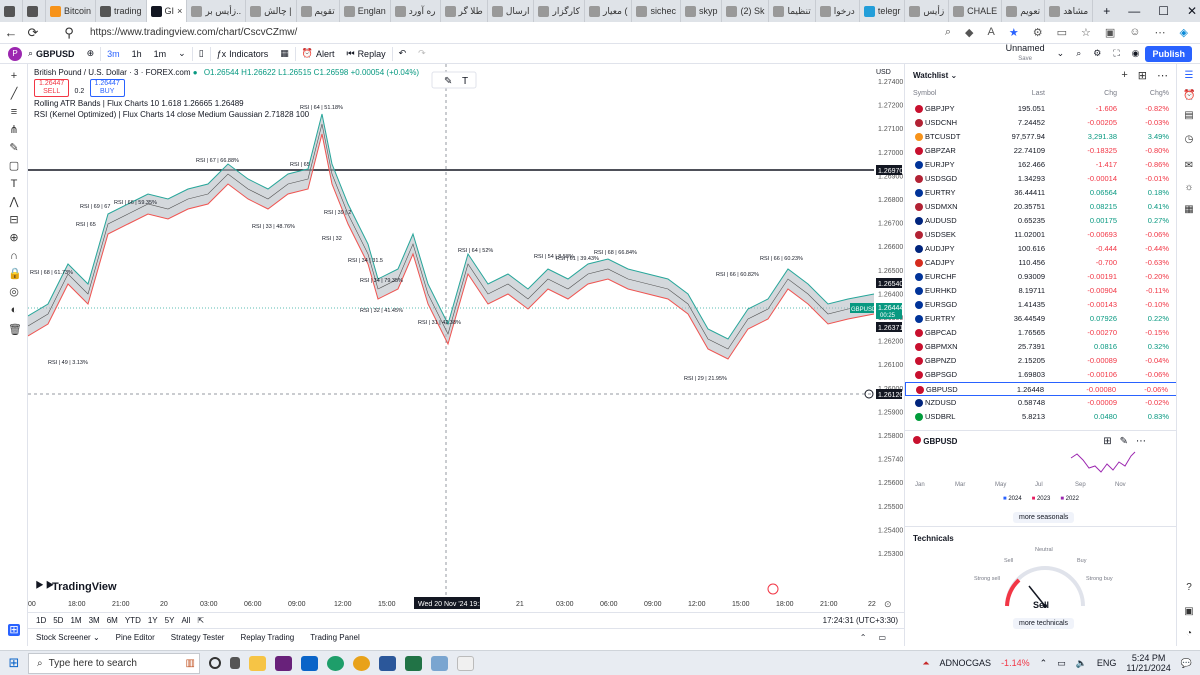 The image size is (1200, 675). Describe the element at coordinates (15, 53) in the screenshot. I see `user-avatar: P` at that location.